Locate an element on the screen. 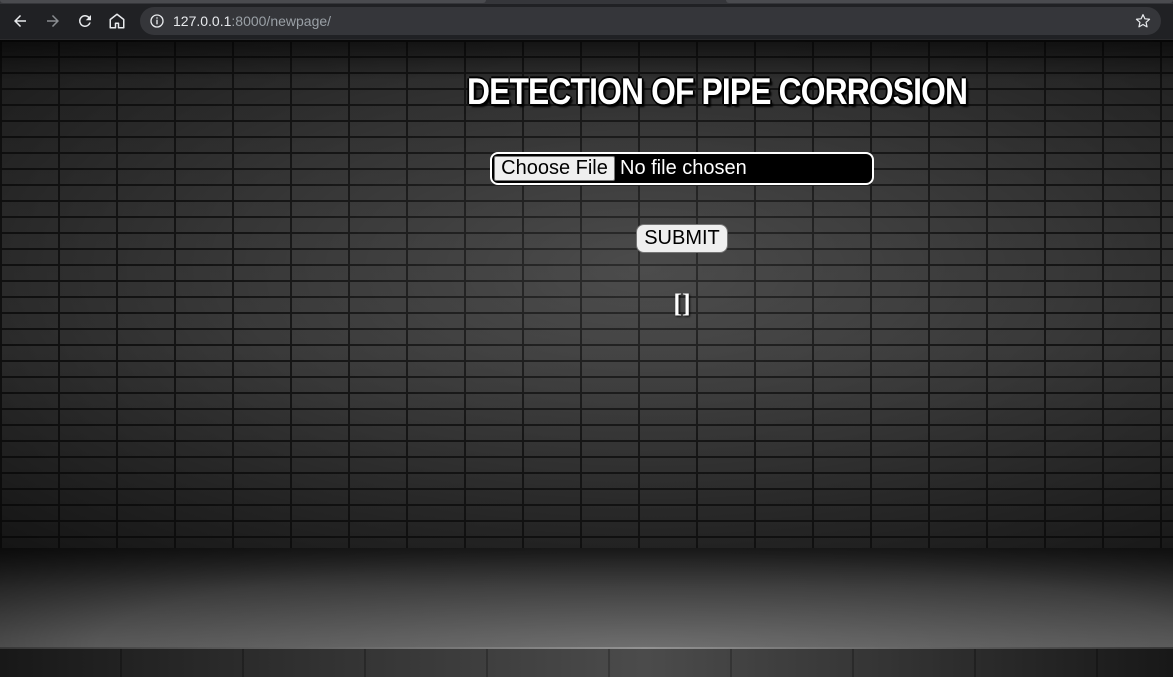 The image size is (1173, 677). info-icon is located at coordinates (157, 21).